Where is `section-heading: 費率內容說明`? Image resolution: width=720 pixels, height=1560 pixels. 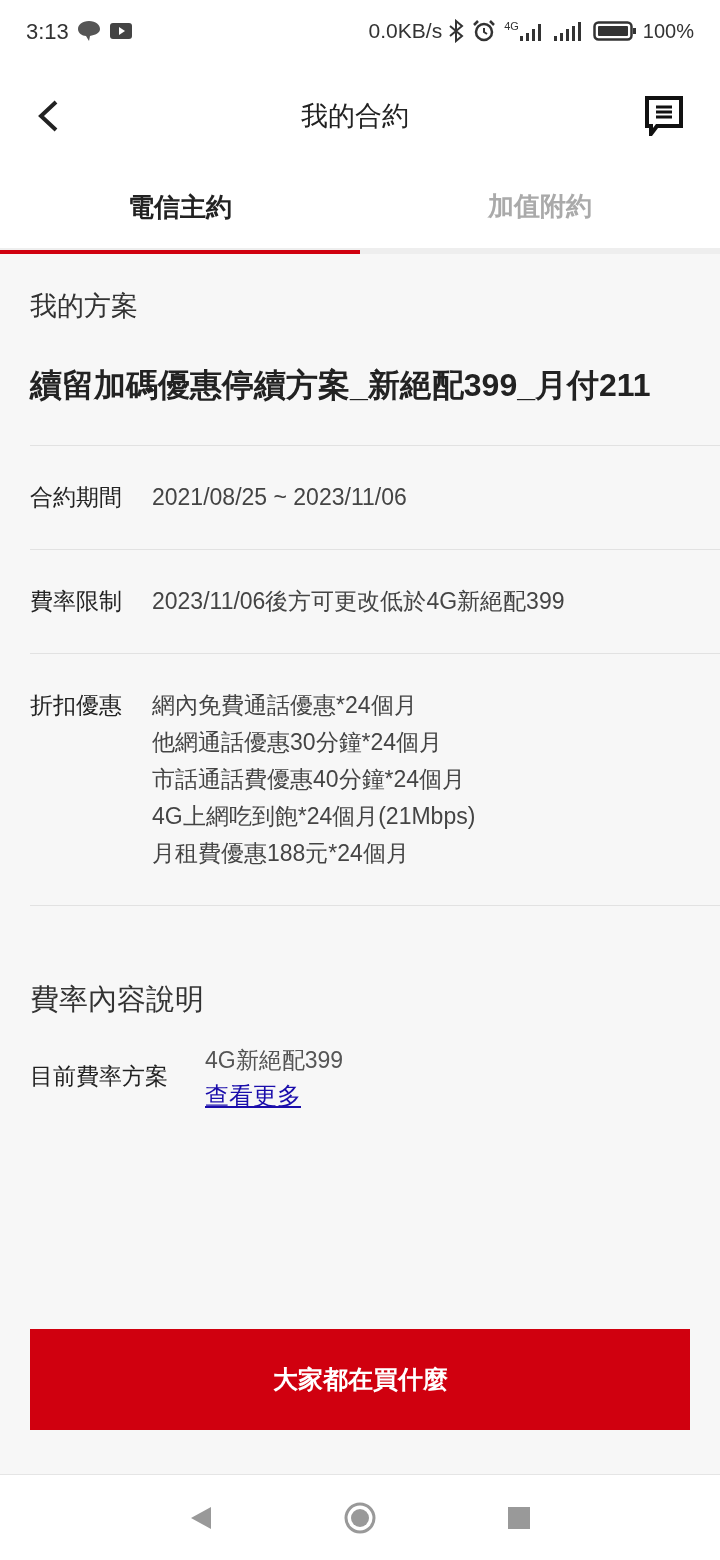 section-heading: 費率內容說明 is located at coordinates (117, 999).